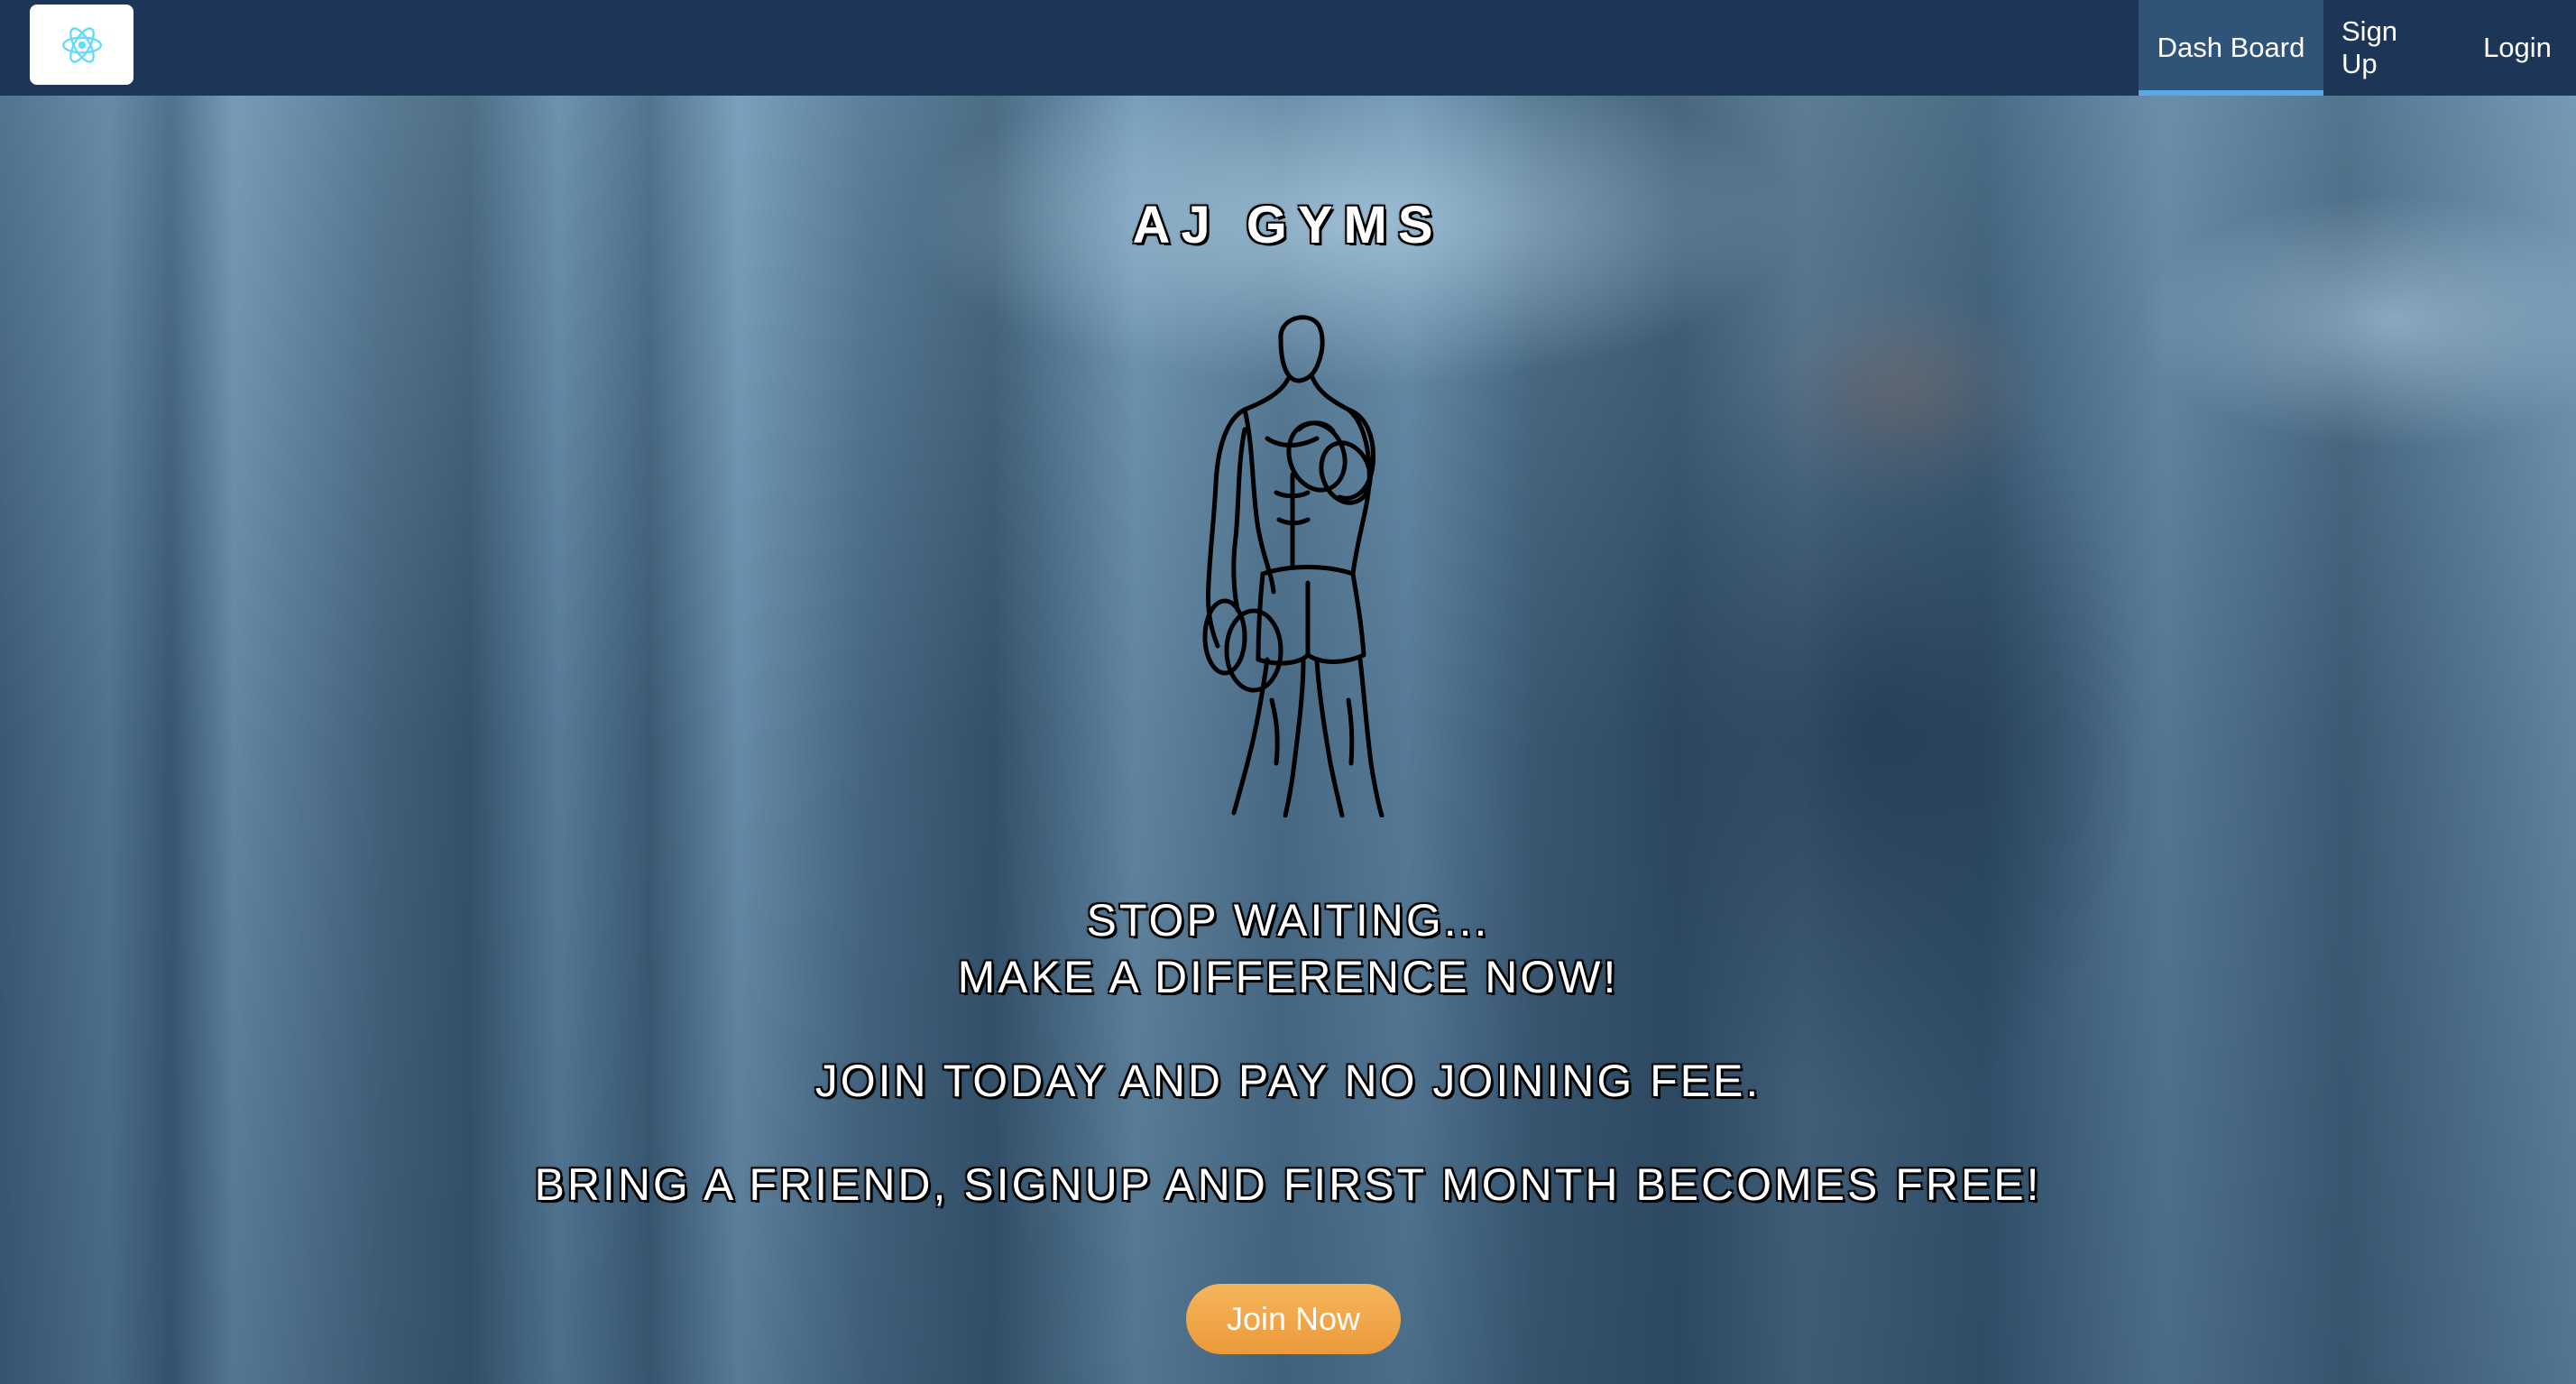 The image size is (2576, 1384). What do you see at coordinates (1288, 48) in the screenshot?
I see `top-navbar: Dash Board Sign Up Login` at bounding box center [1288, 48].